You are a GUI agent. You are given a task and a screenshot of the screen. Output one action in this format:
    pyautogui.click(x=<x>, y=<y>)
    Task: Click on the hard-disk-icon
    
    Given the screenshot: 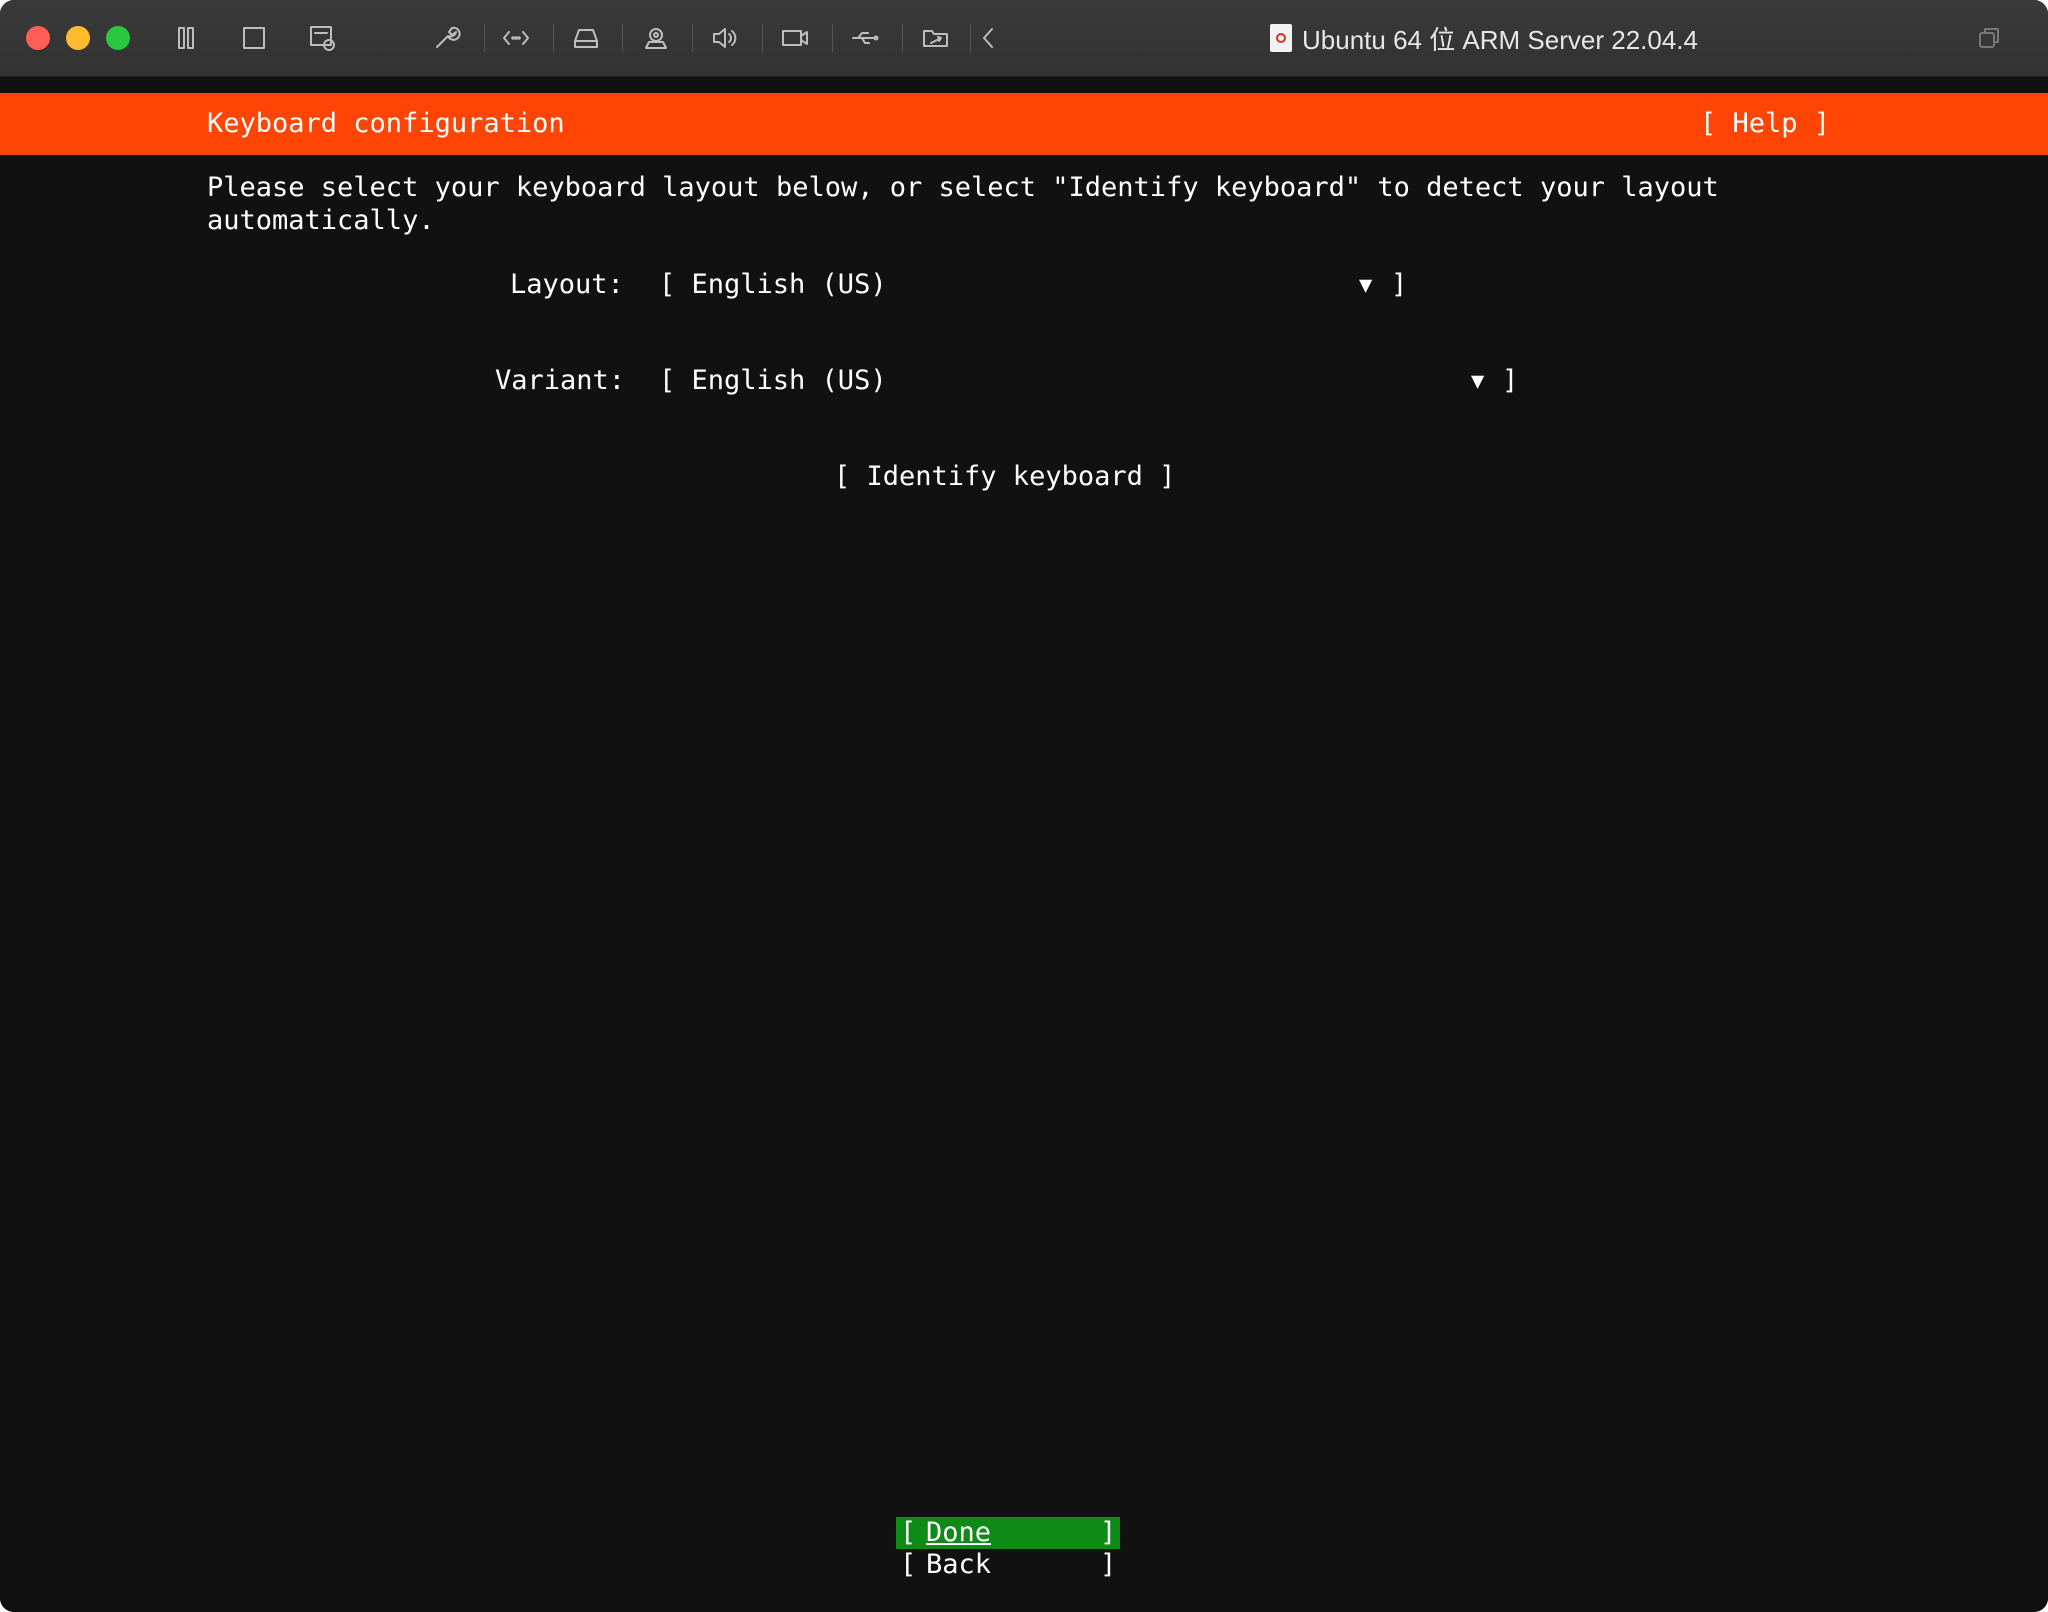 What is the action you would take?
    pyautogui.click(x=586, y=38)
    